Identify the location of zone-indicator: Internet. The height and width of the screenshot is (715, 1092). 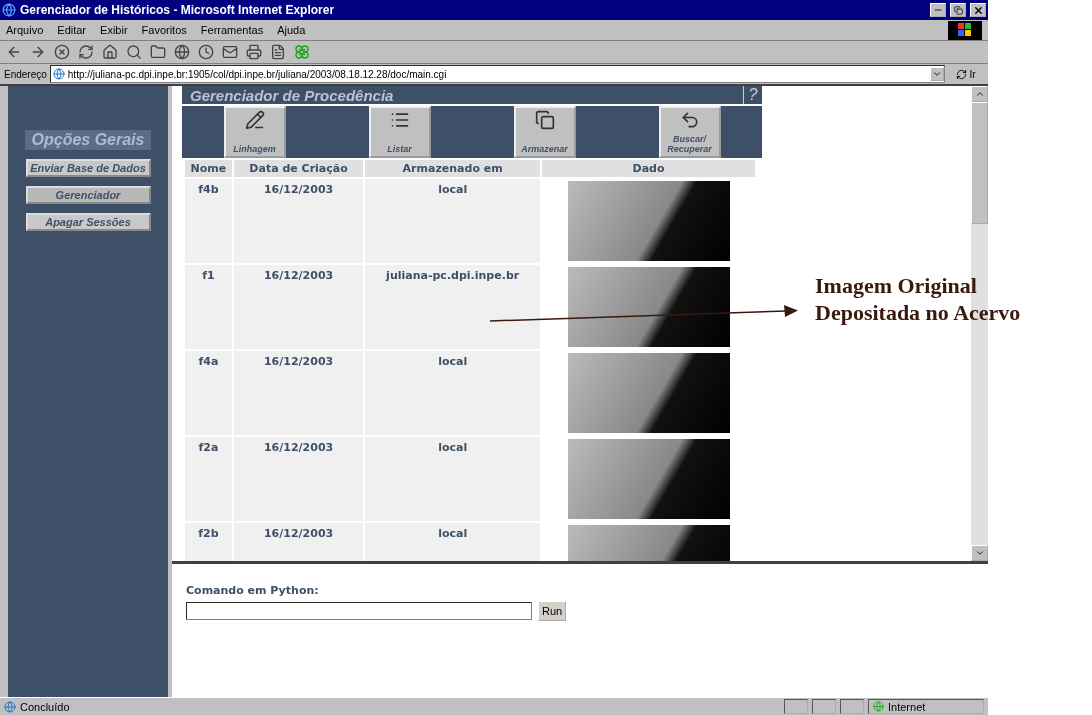
(926, 706).